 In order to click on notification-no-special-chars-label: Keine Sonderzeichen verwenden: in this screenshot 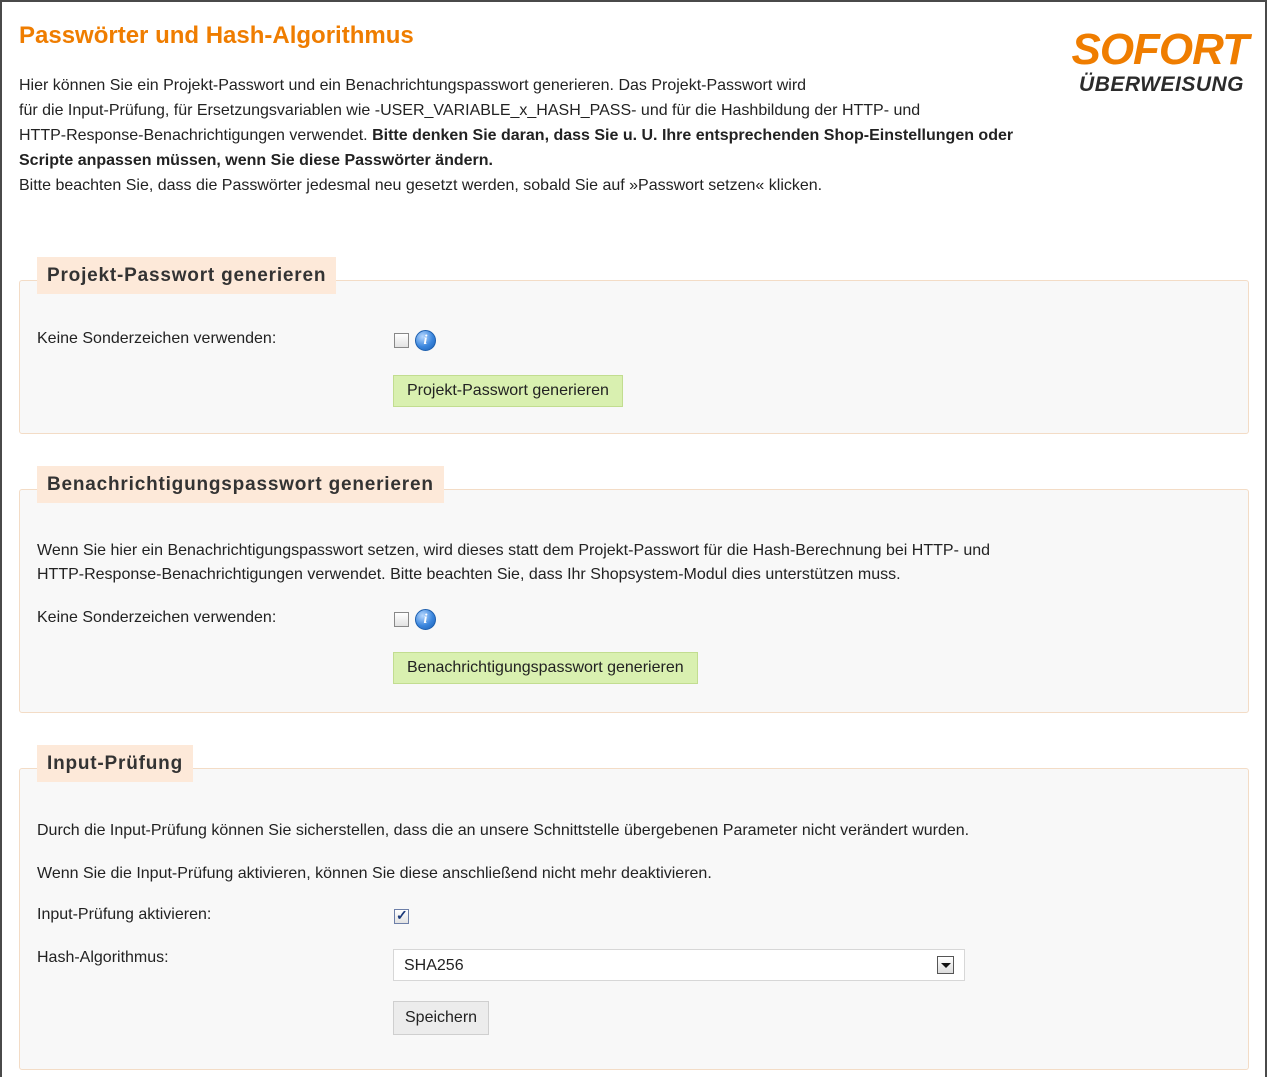, I will do `click(157, 617)`.